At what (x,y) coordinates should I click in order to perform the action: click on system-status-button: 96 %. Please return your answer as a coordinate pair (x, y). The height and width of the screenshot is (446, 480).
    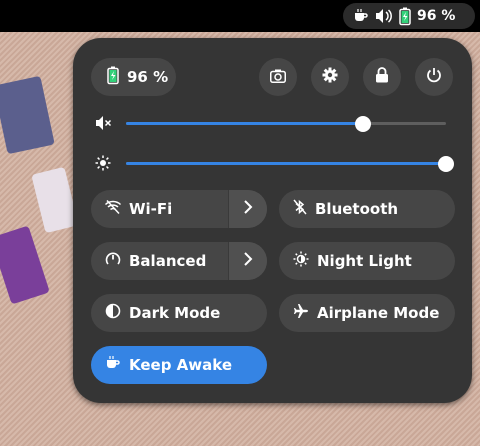
    Looking at the image, I should click on (409, 16).